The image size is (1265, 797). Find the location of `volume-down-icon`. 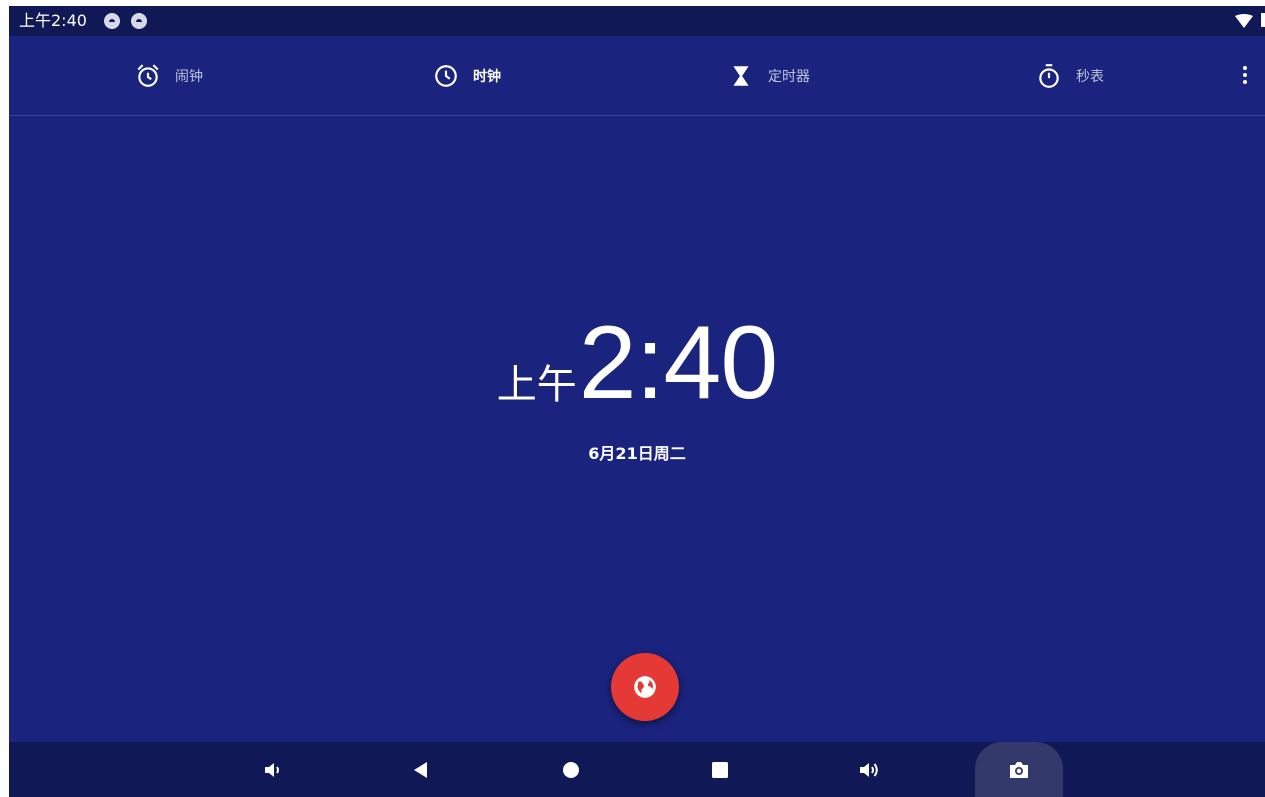

volume-down-icon is located at coordinates (272, 769).